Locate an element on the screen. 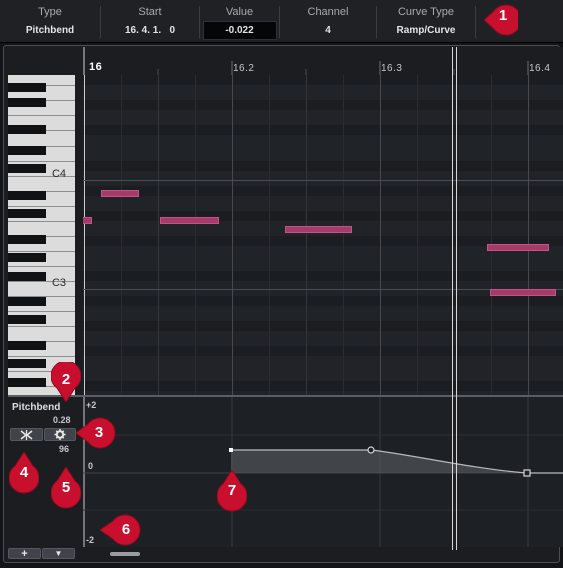  callout-number: 4 is located at coordinates (24, 472).